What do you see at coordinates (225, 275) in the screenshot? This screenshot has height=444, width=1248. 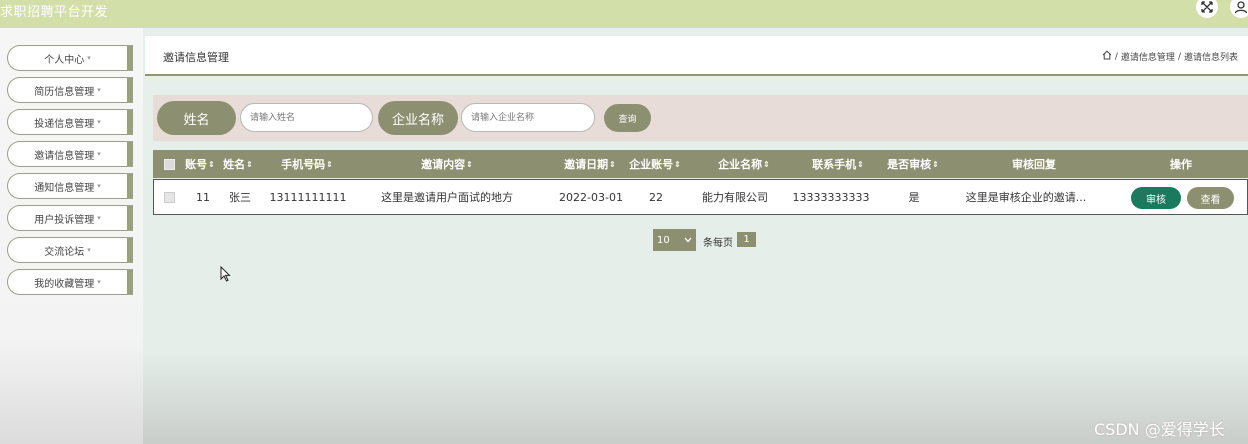 I see `mouse-cursor-icon` at bounding box center [225, 275].